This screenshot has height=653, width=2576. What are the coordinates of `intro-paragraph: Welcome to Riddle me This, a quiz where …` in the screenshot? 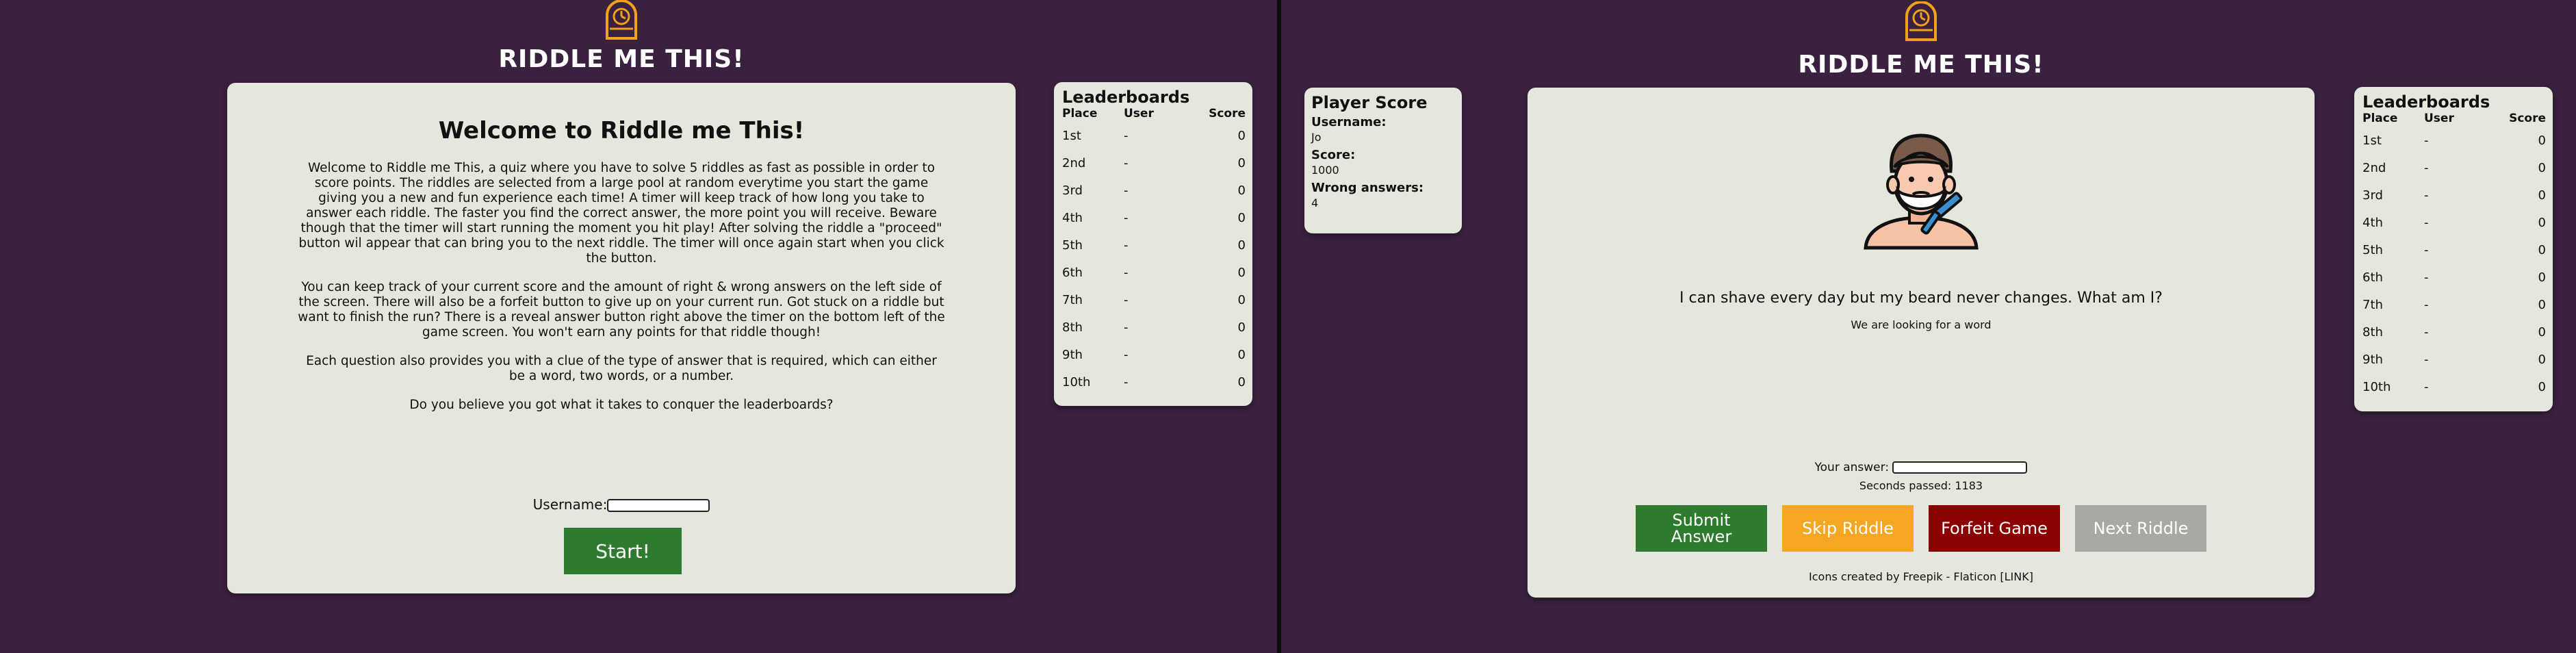 It's located at (621, 213).